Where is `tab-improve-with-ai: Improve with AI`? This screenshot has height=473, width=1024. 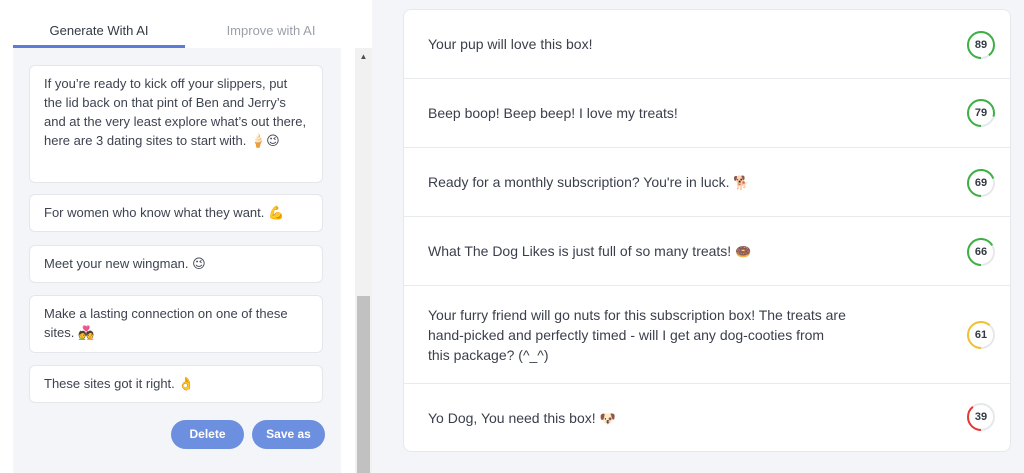 tab-improve-with-ai: Improve with AI is located at coordinates (271, 24).